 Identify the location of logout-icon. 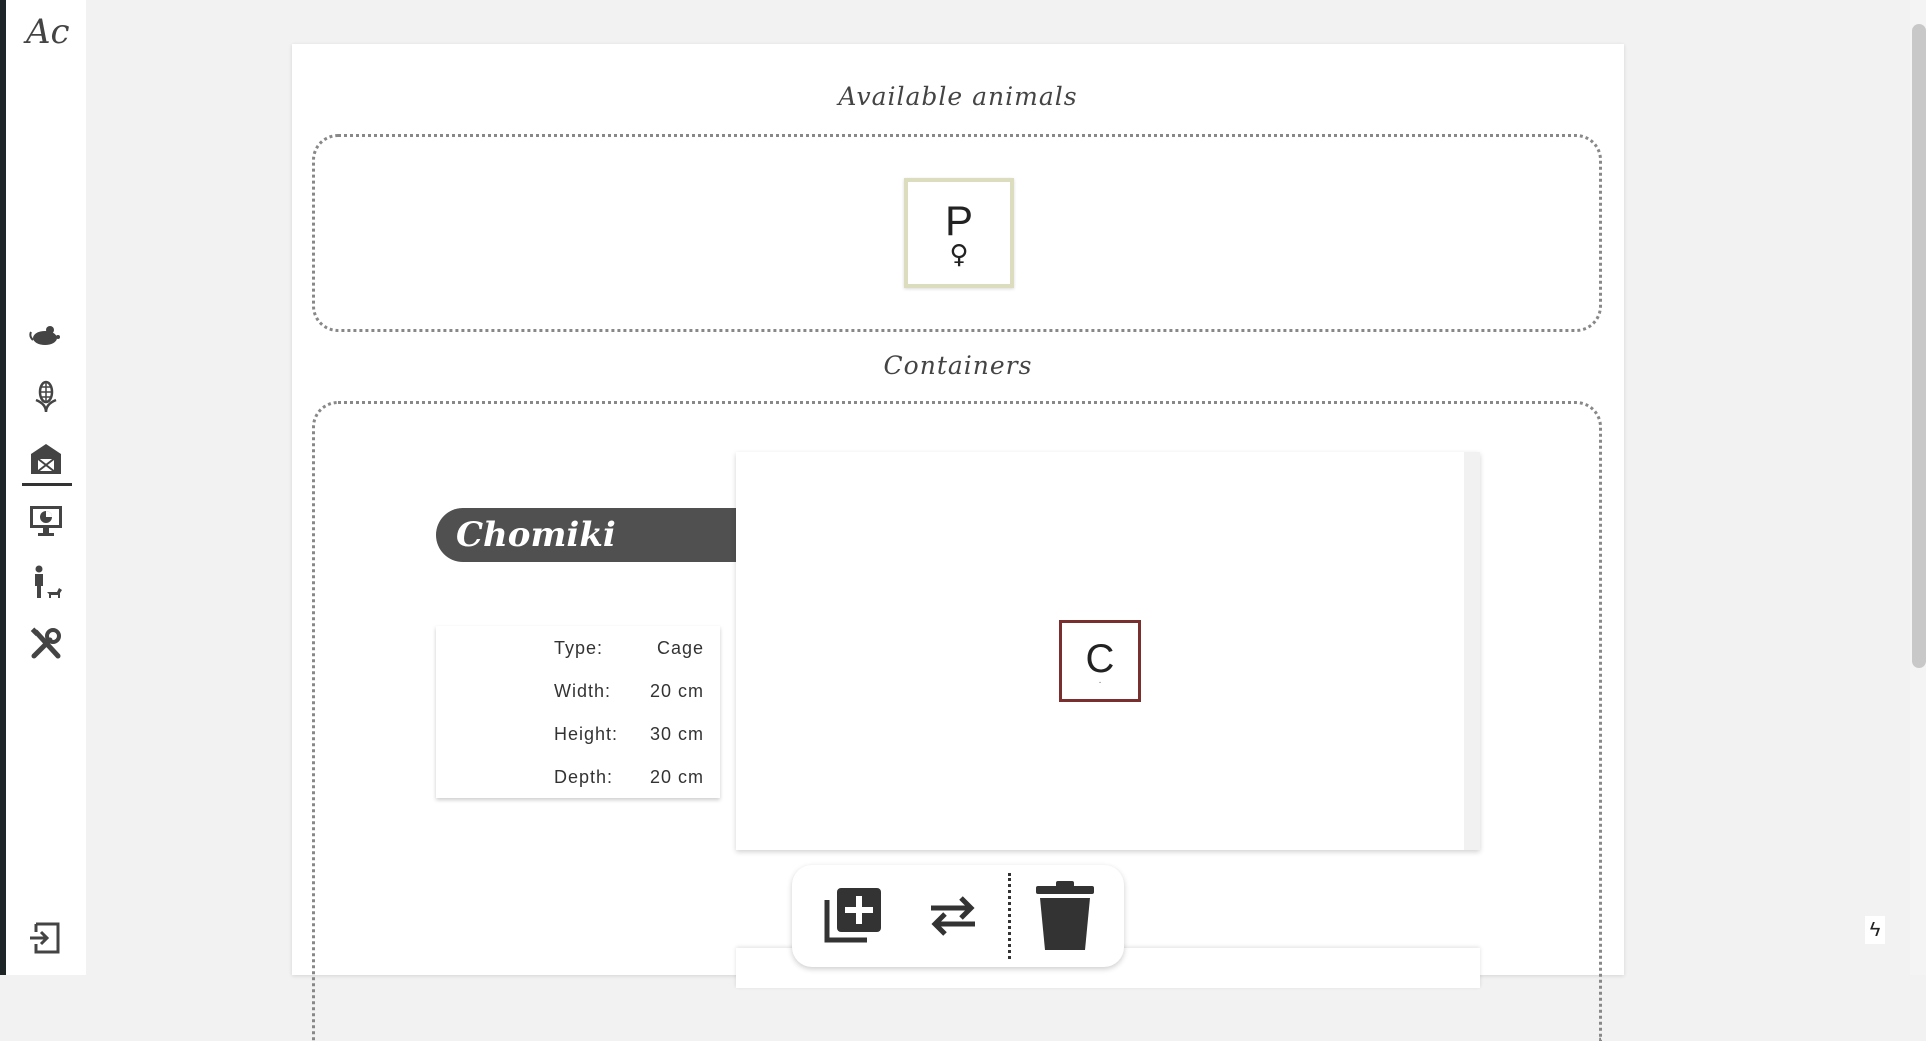
(45, 938).